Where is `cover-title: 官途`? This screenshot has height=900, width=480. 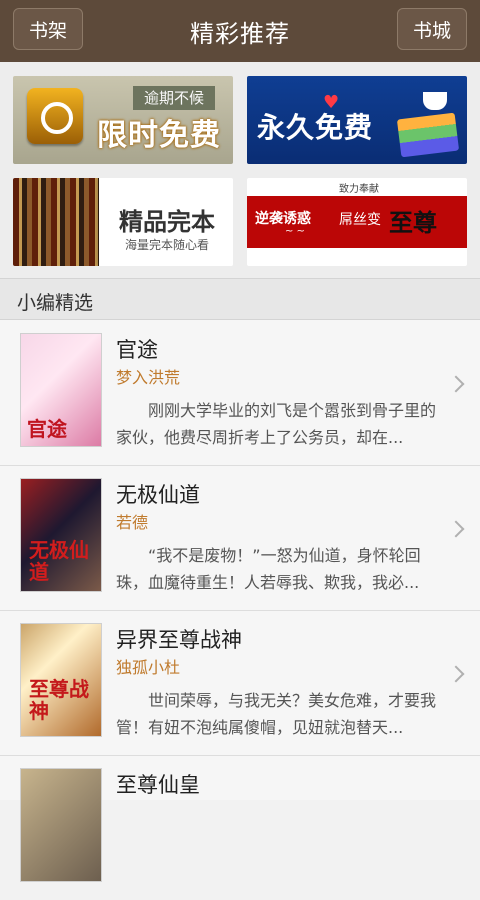
cover-title: 官途 is located at coordinates (47, 429).